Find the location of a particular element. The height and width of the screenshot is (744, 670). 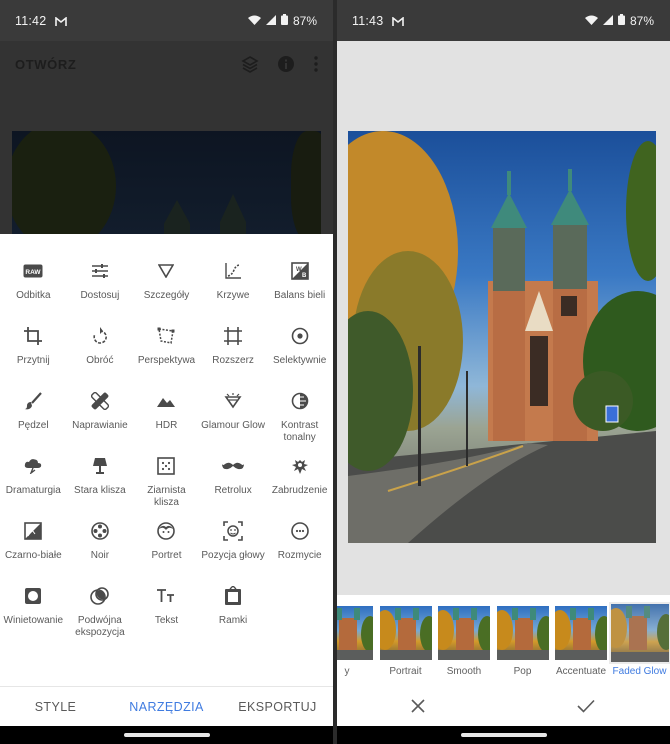

tool-label: Dostosuj is located at coordinates (100, 295).